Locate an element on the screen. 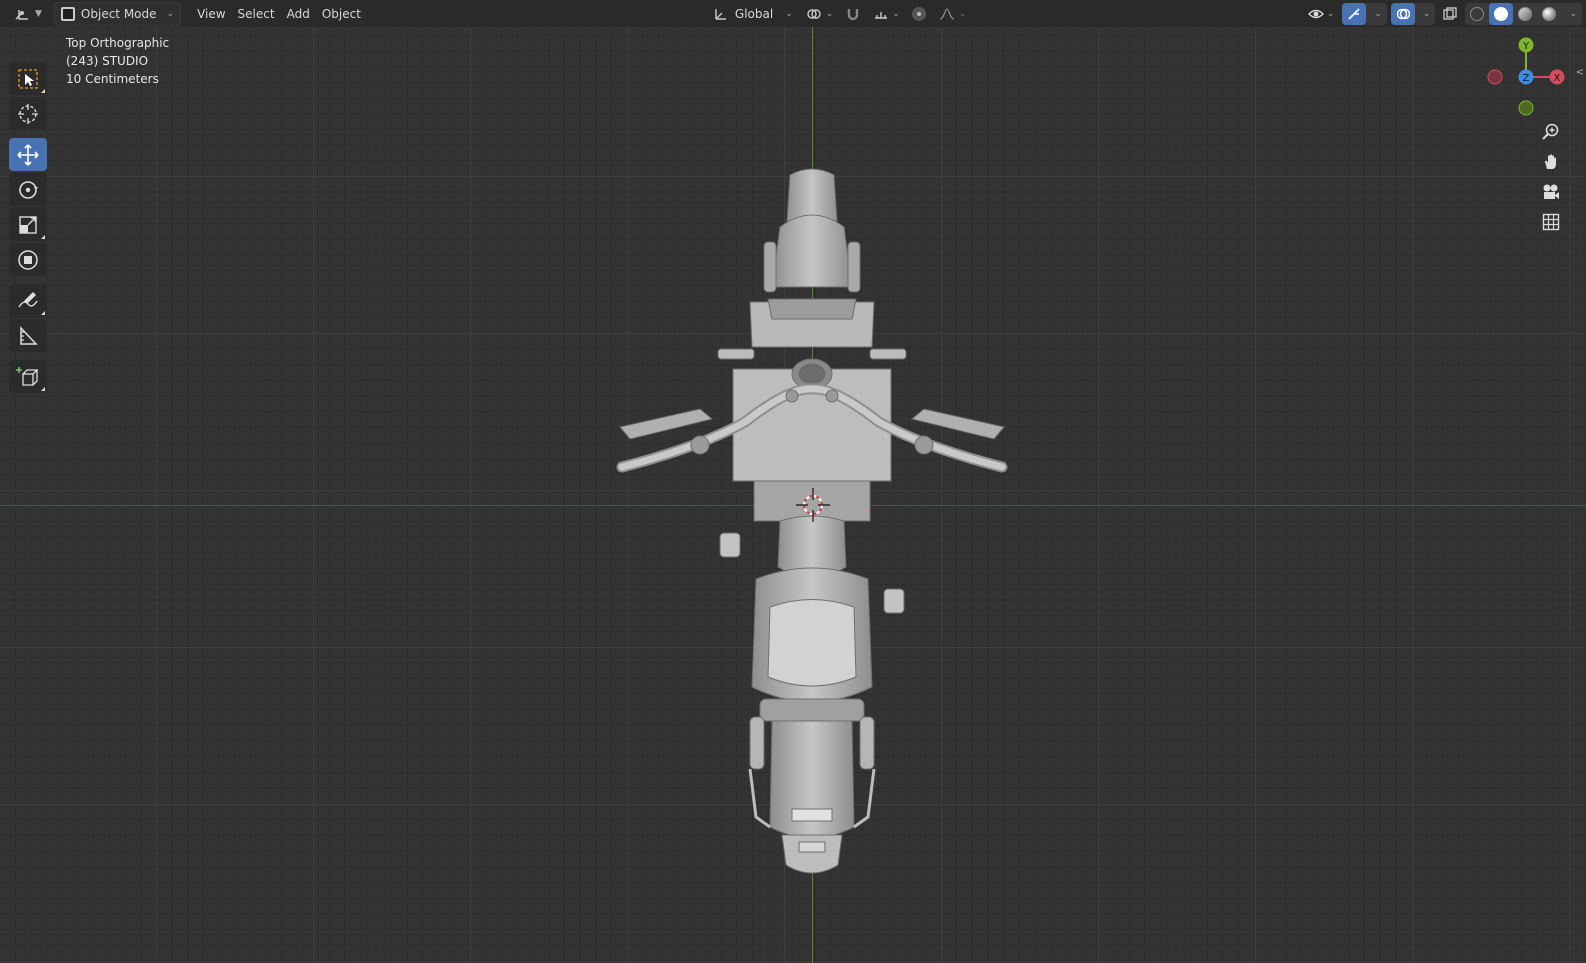 This screenshot has height=963, width=1586. cursor-tool is located at coordinates (28, 113).